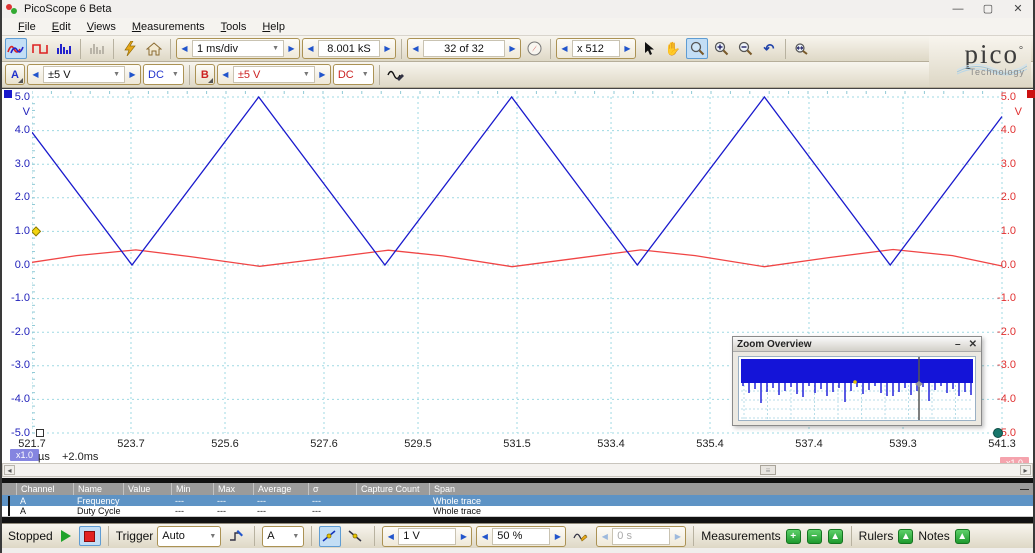 The width and height of the screenshot is (1035, 553). What do you see at coordinates (353, 74) in the screenshot?
I see `channel-b-coupling-select: DC ▼` at bounding box center [353, 74].